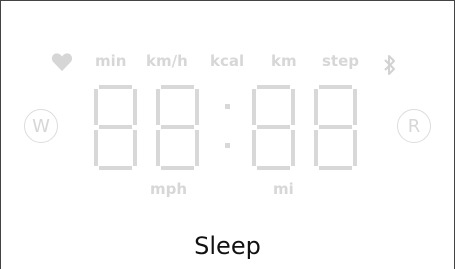 The width and height of the screenshot is (455, 269). I want to click on unit-mph: mph, so click(169, 189).